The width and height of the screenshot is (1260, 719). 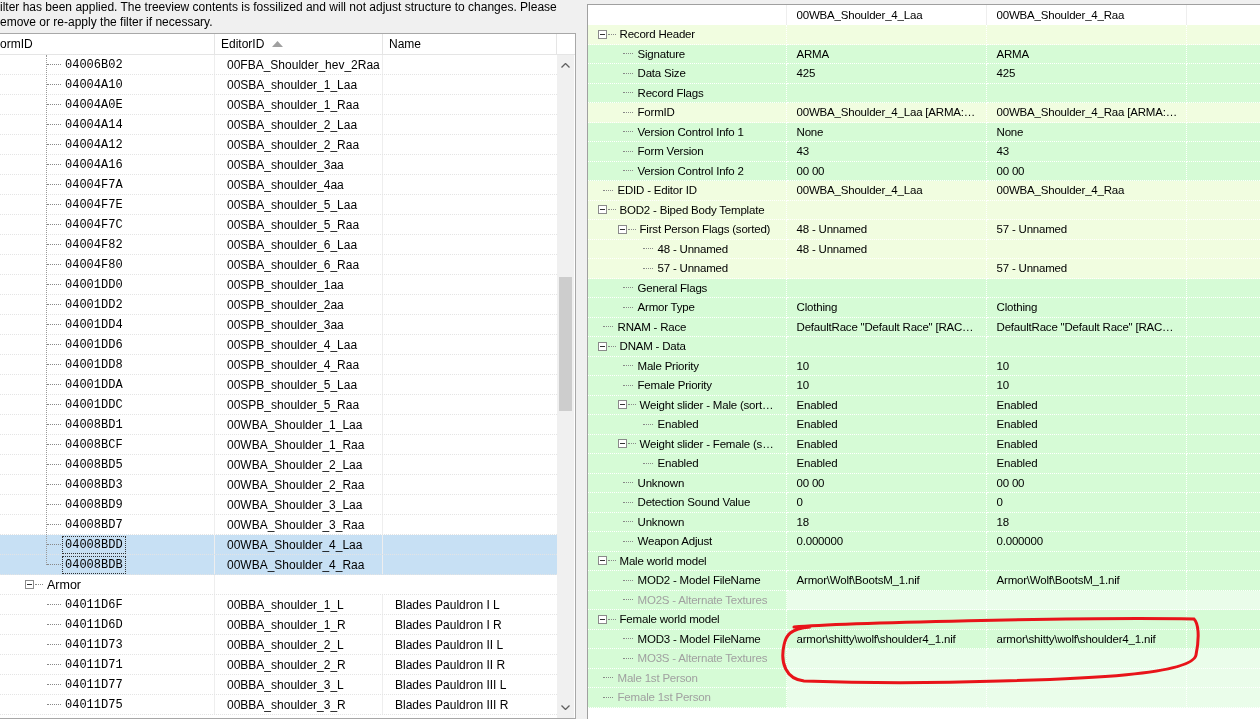 I want to click on record-row: 04001DD6 00SPB_shoulder_4_Laa, so click(x=278, y=345).